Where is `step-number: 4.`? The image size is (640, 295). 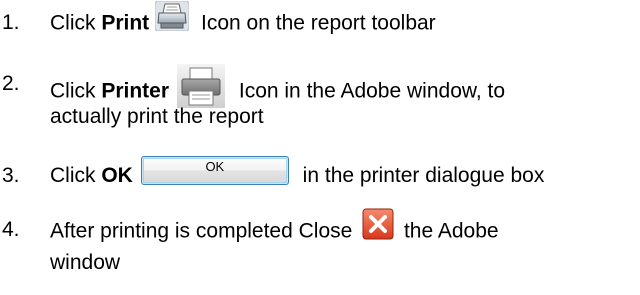
step-number: 4. is located at coordinates (11, 229).